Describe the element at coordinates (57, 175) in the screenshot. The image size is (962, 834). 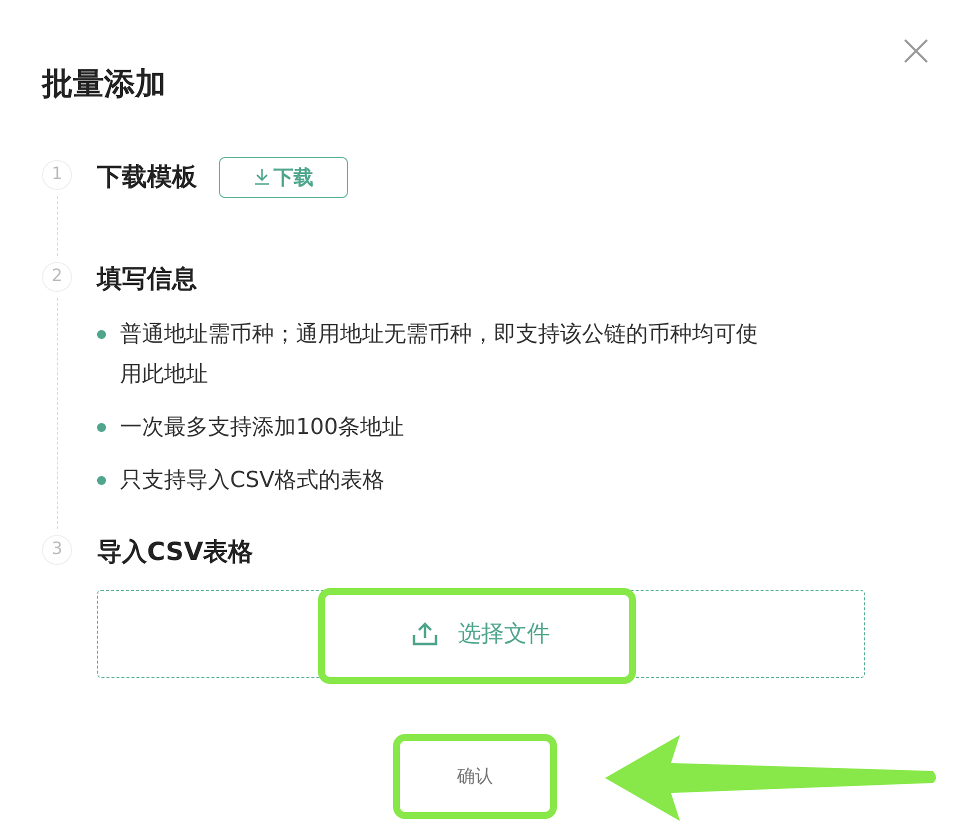
I see `step-number: 1` at that location.